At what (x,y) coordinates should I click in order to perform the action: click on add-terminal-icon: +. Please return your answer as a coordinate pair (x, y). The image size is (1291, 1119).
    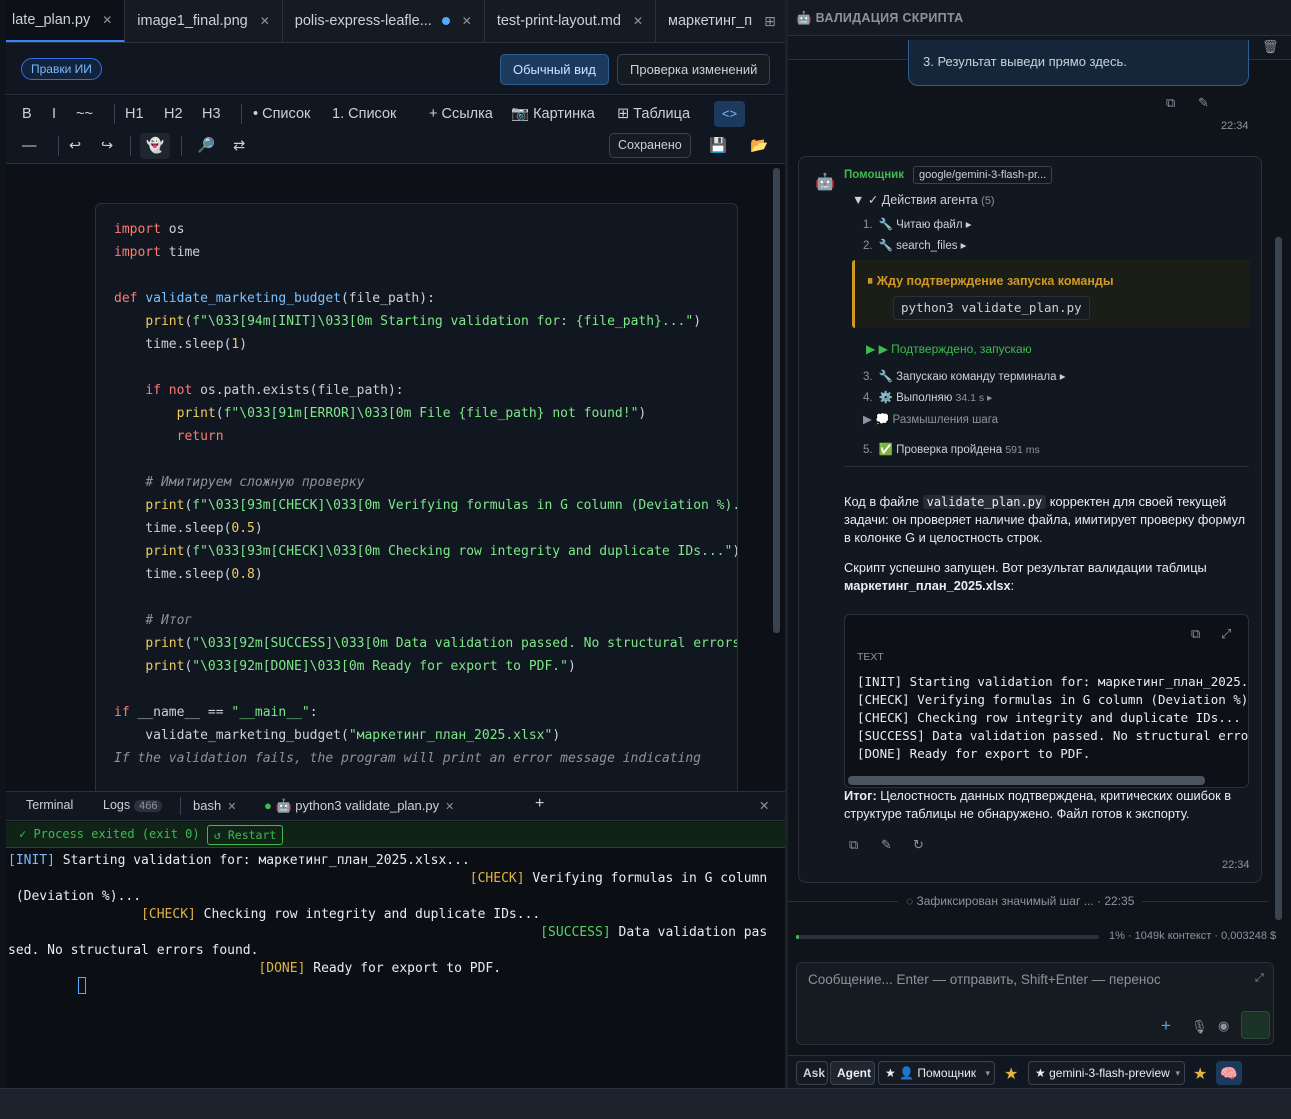
    Looking at the image, I should click on (539, 804).